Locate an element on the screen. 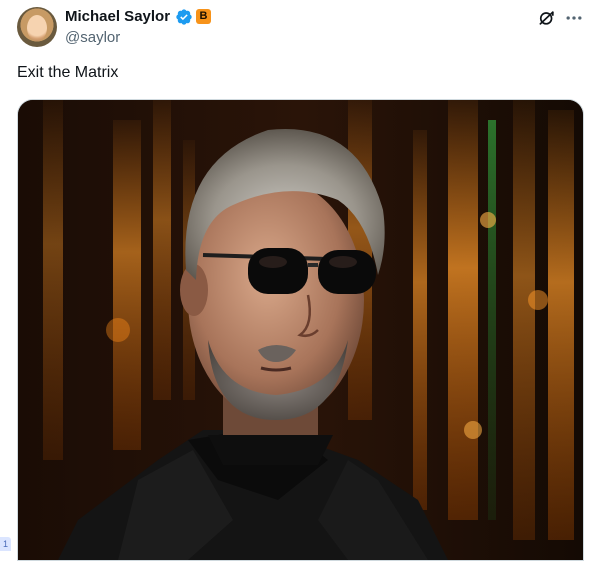  grok-icon is located at coordinates (547, 18).